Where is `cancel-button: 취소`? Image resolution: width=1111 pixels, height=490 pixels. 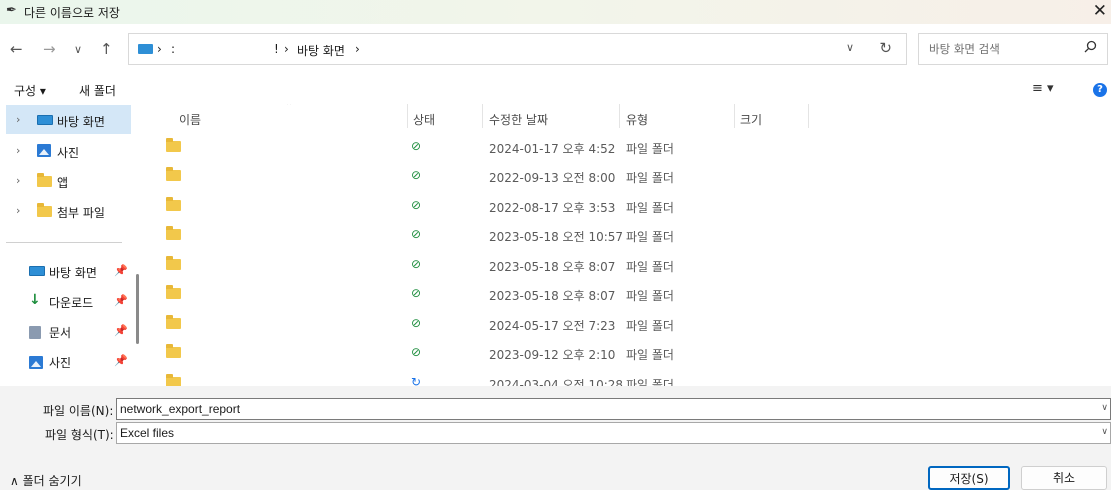
cancel-button: 취소 is located at coordinates (1064, 478).